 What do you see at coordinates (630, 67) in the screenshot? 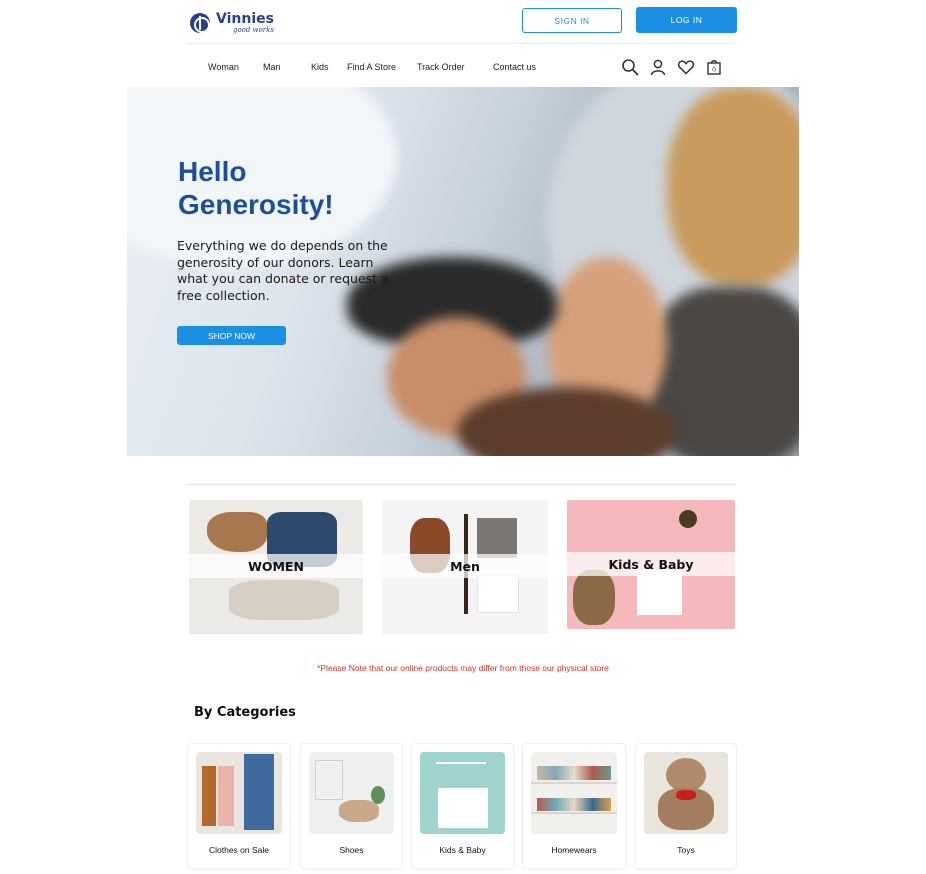
I see `search-icon` at bounding box center [630, 67].